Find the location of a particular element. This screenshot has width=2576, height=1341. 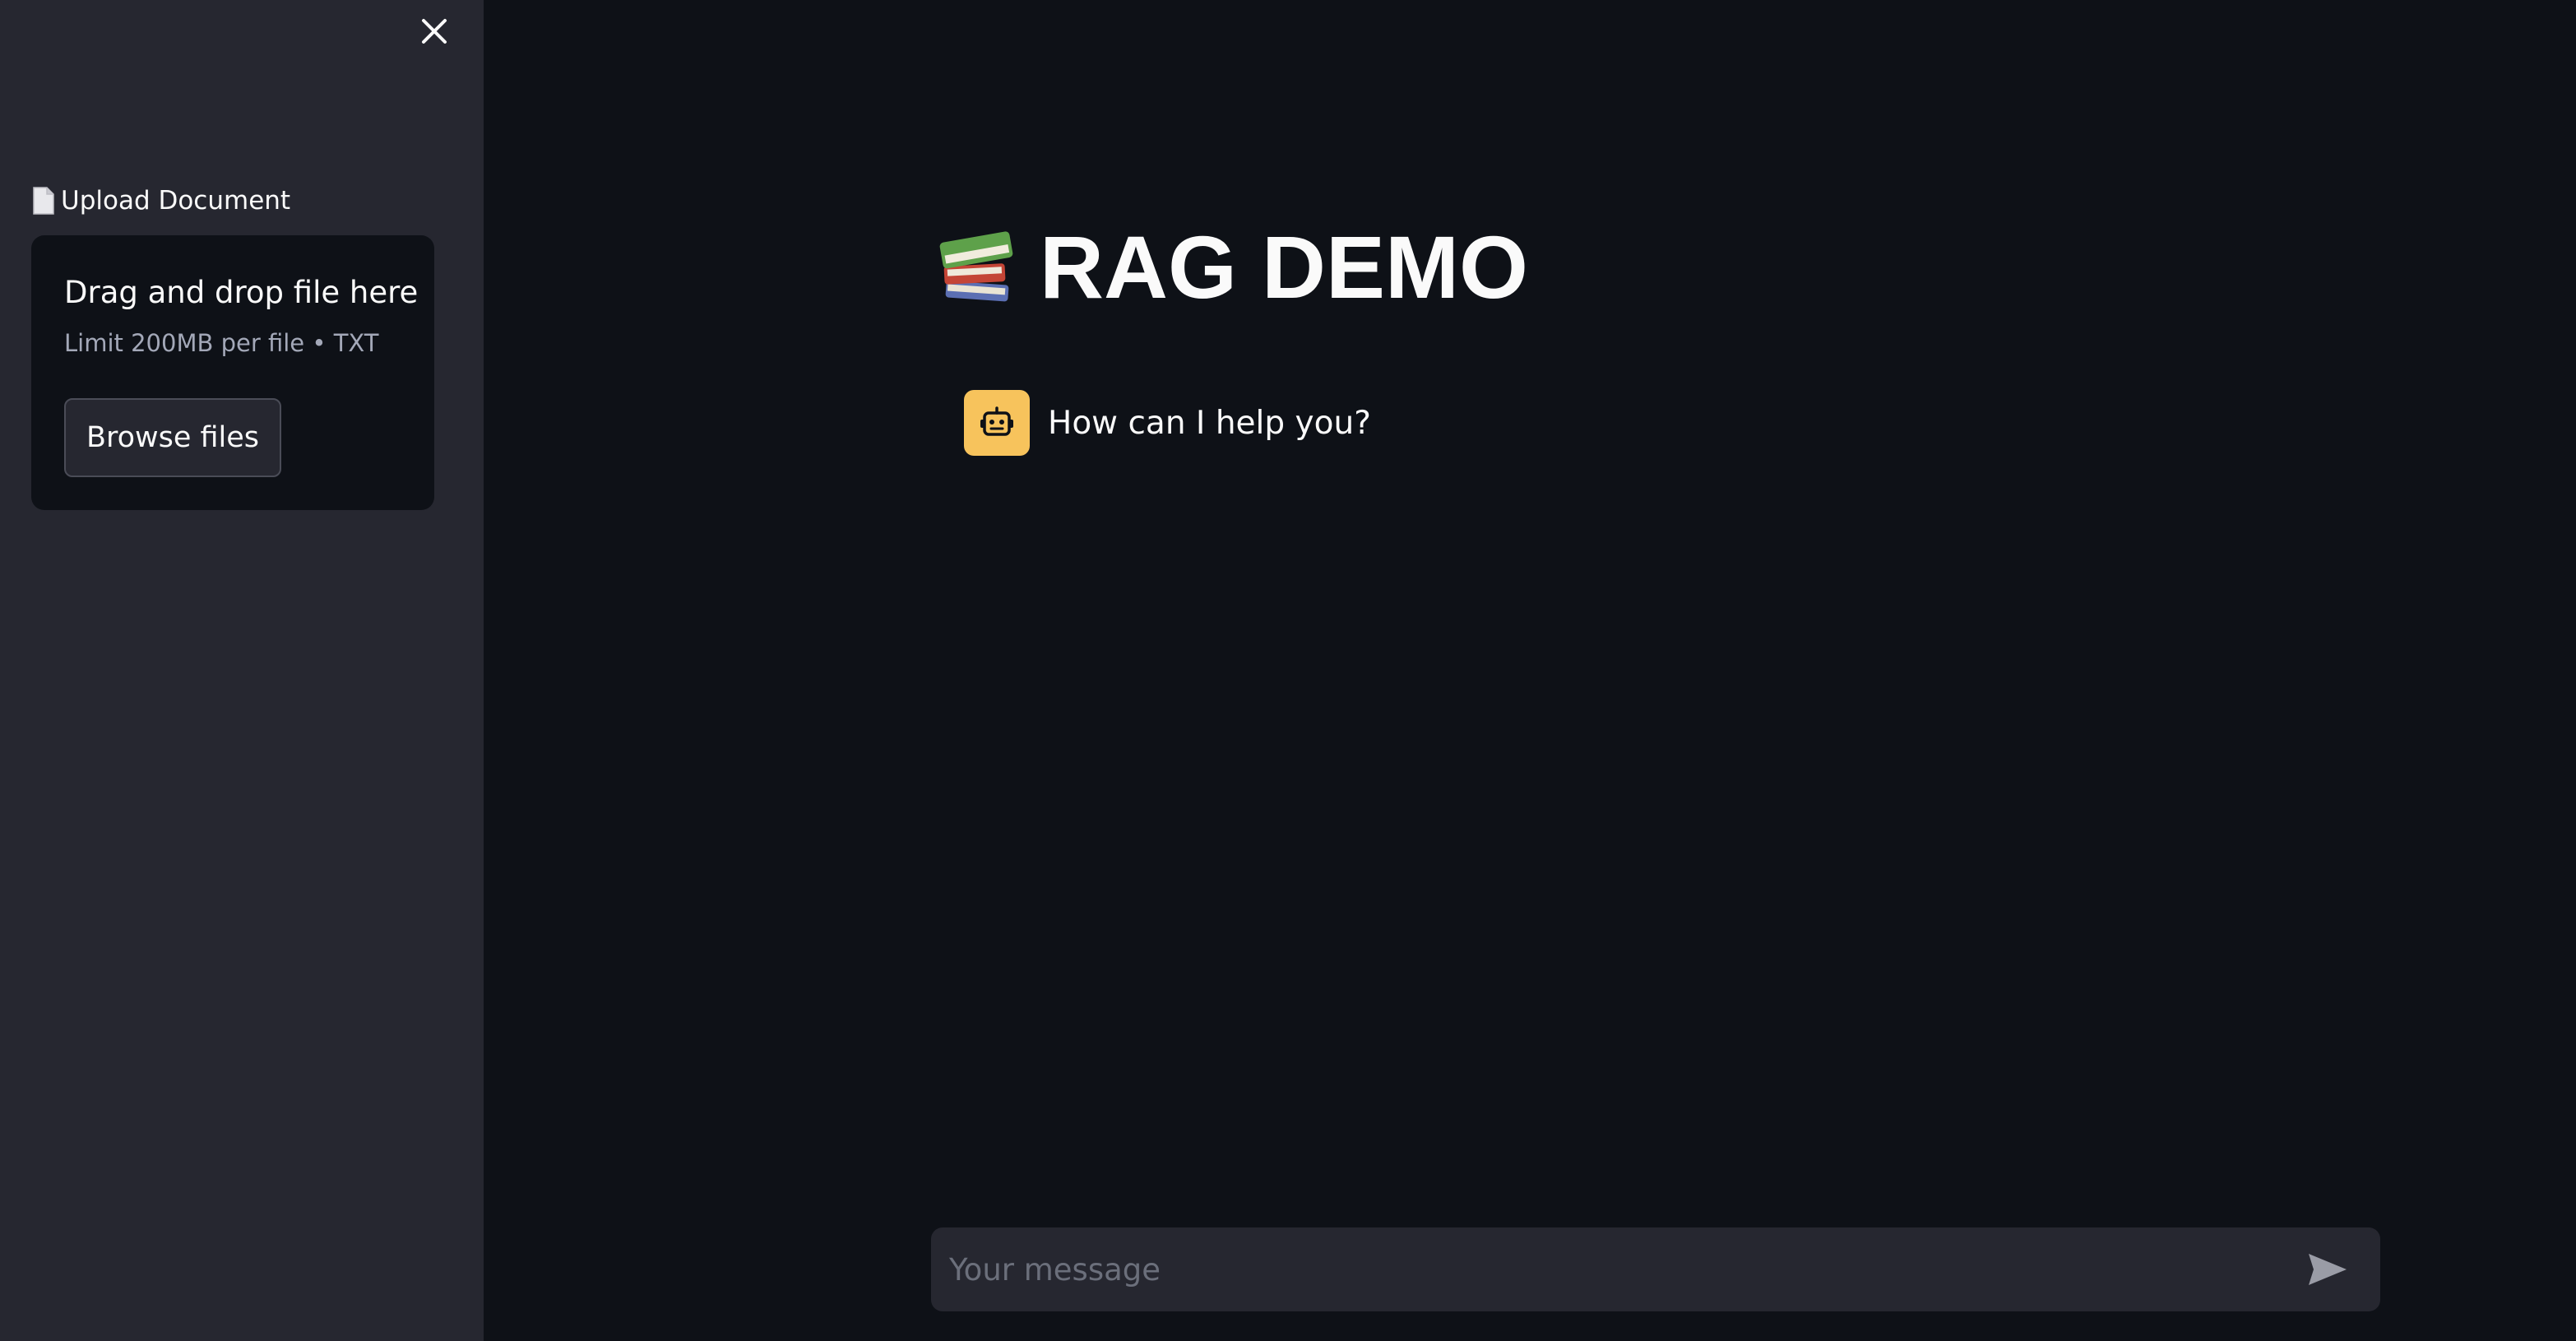

document-icon is located at coordinates (44, 201).